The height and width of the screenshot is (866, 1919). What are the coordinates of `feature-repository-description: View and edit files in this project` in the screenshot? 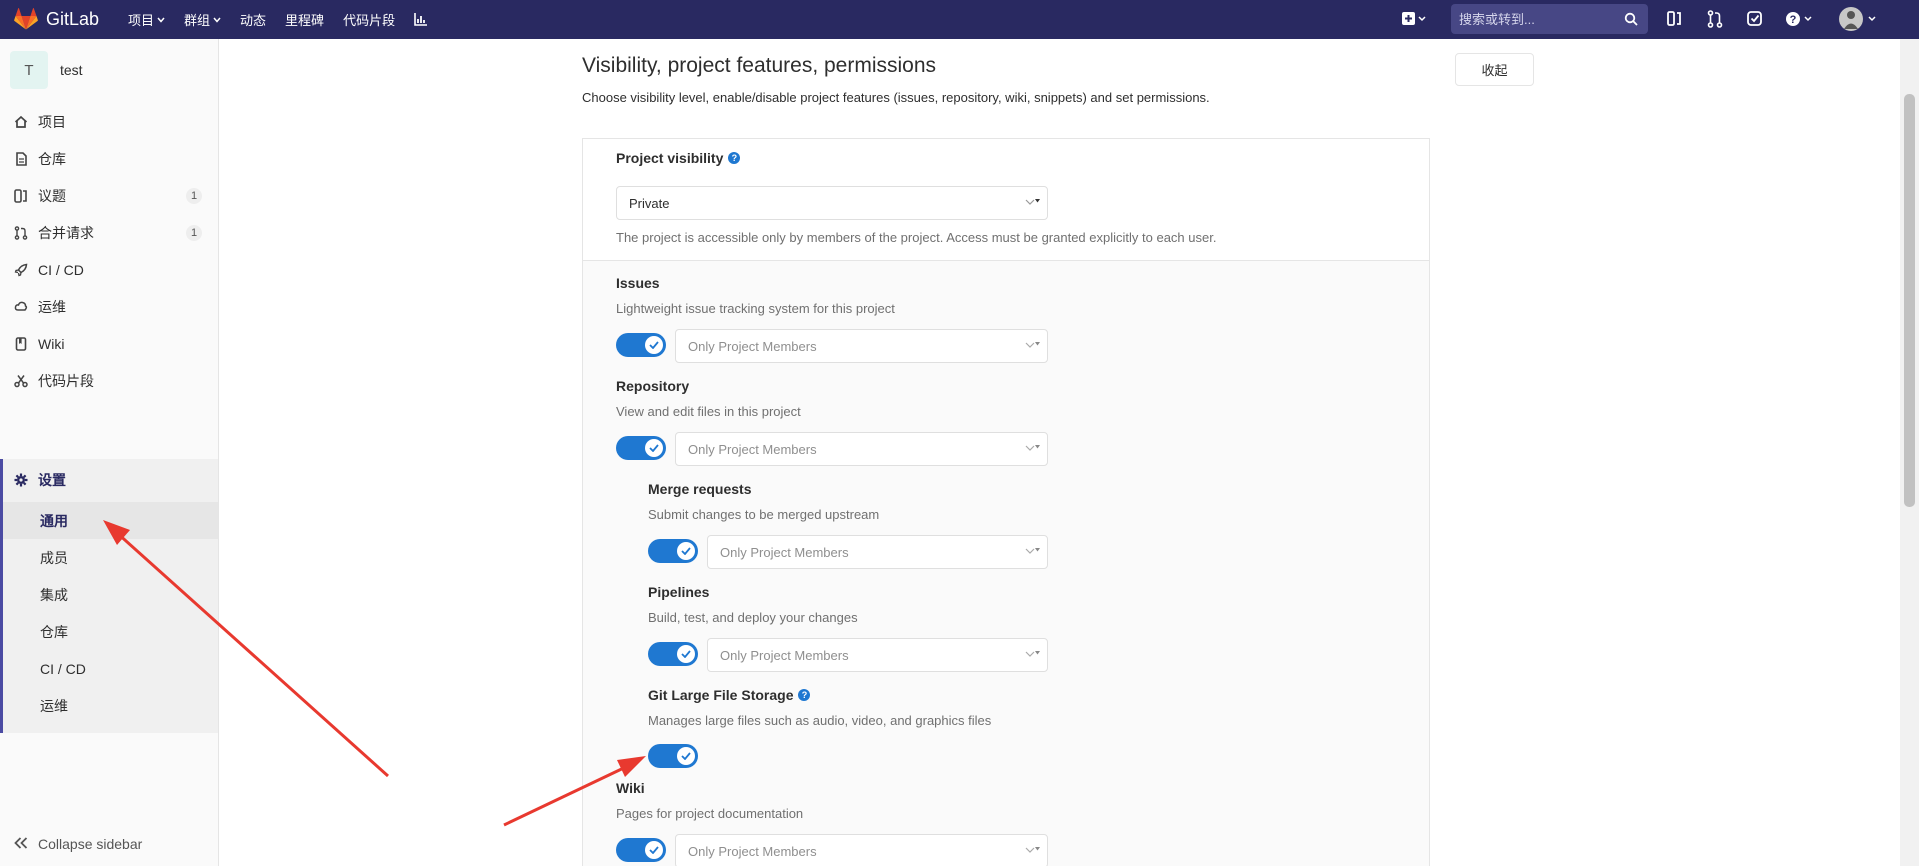 It's located at (708, 411).